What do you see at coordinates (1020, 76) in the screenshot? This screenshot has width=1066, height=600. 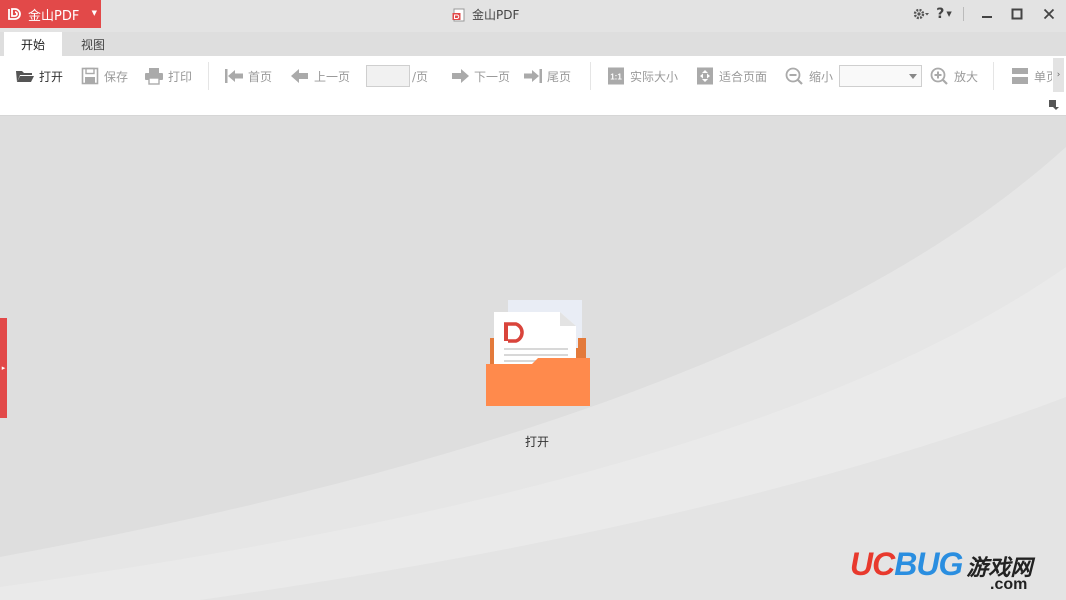 I see `single-page-icon` at bounding box center [1020, 76].